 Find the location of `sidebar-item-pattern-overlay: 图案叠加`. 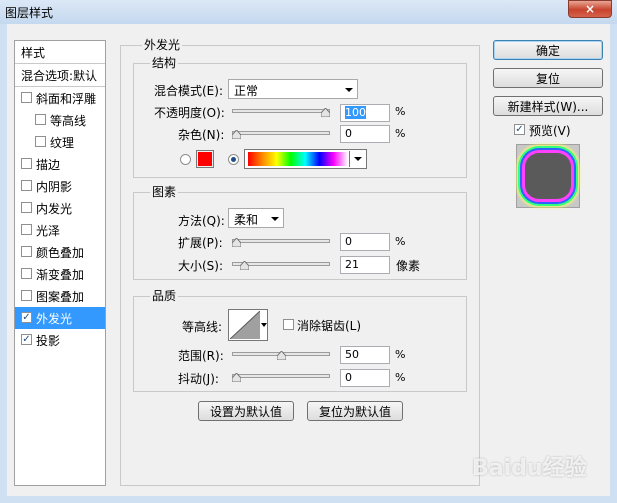

sidebar-item-pattern-overlay: 图案叠加 is located at coordinates (60, 296).